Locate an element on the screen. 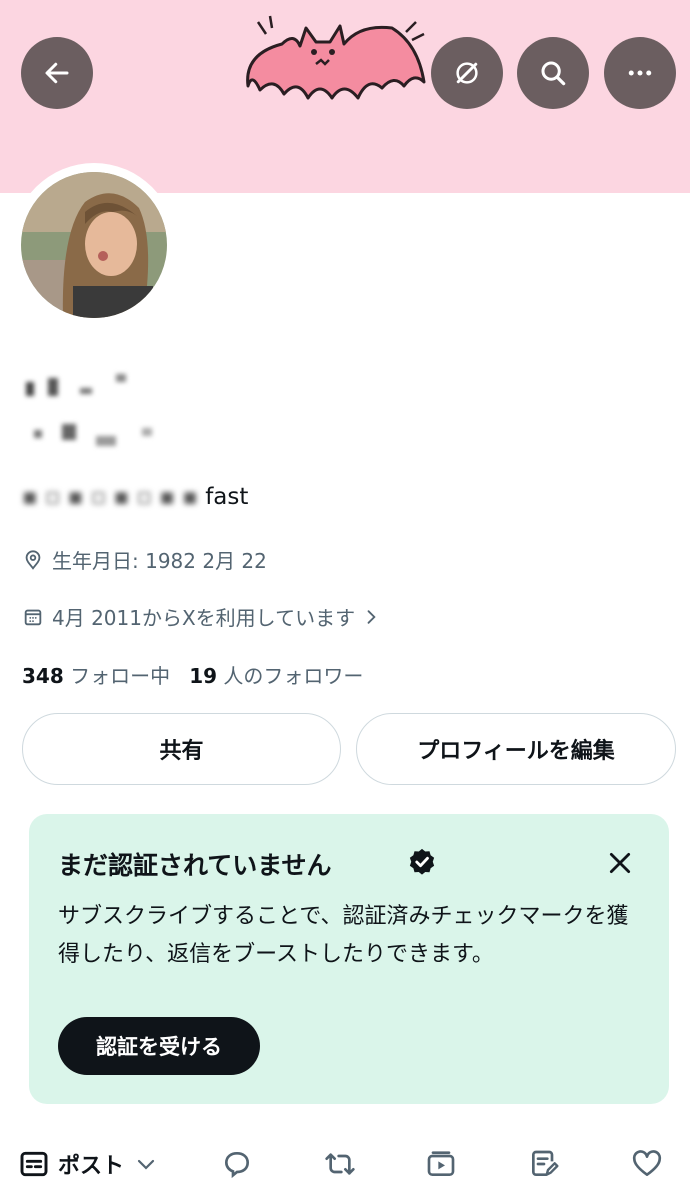  profile-bio: ▪ ▫ ▪ ▫ ▪ ▫ ▪ ▪ fast is located at coordinates (135, 497).